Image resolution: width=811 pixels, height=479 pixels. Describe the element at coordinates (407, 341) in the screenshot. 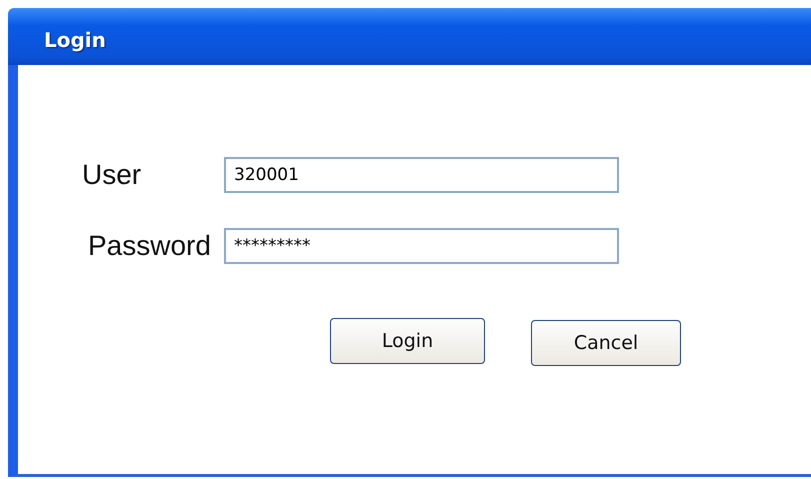

I see `login-button: Login` at that location.